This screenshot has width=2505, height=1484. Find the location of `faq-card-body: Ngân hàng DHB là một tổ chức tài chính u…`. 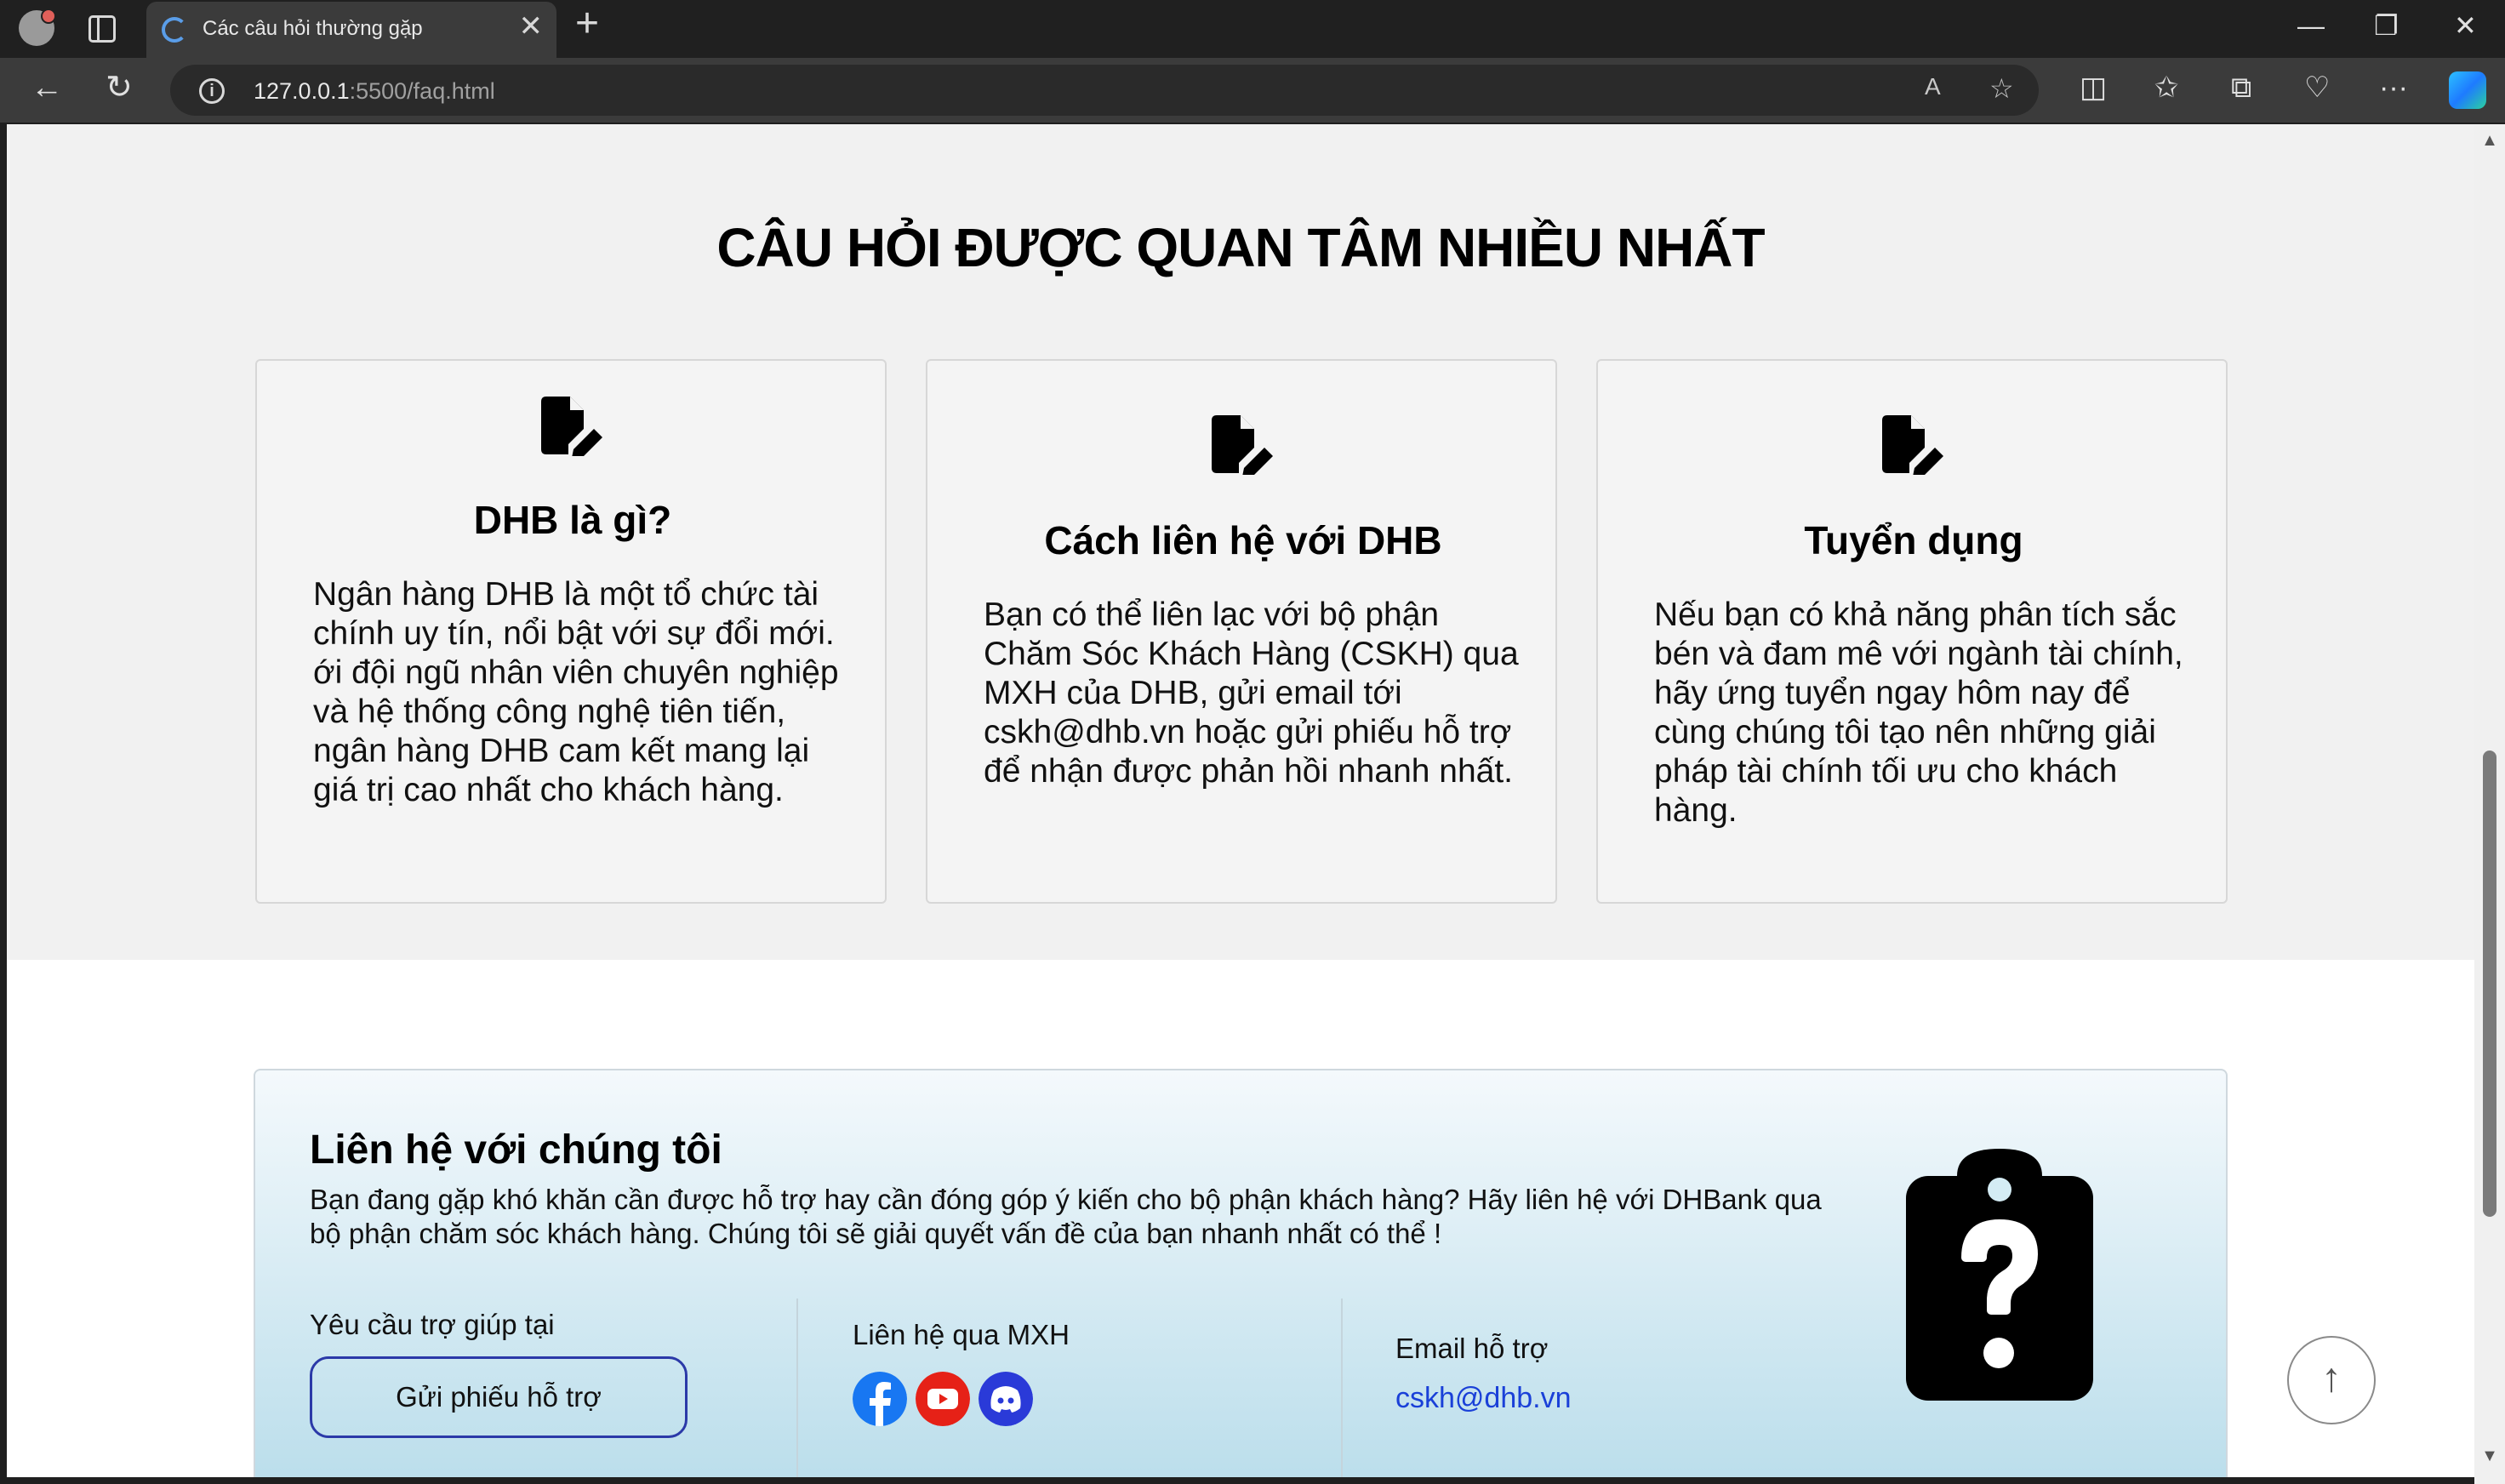

faq-card-body: Ngân hàng DHB là một tổ chức tài chính u… is located at coordinates (576, 692).